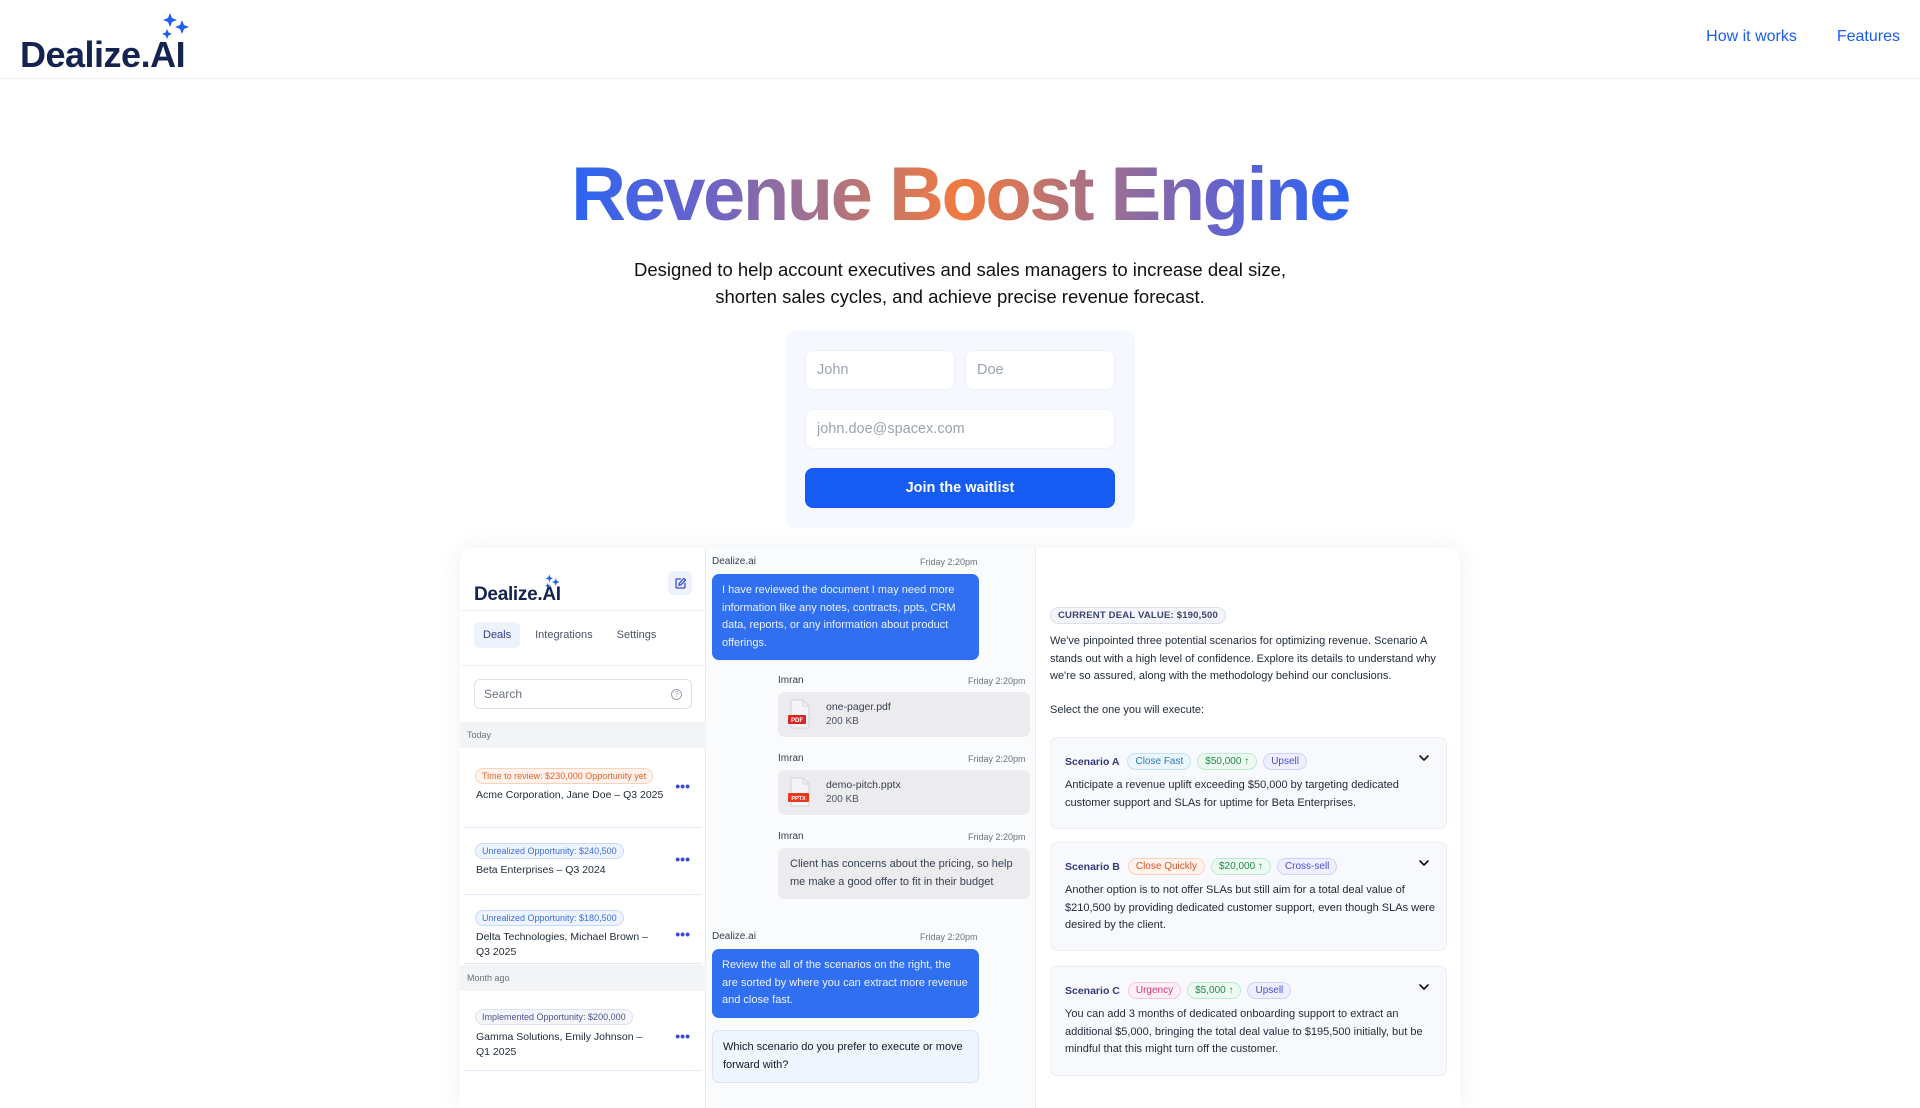  Describe the element at coordinates (541, 870) in the screenshot. I see `deal-title: Beta Enterprises – Q3 2024` at that location.